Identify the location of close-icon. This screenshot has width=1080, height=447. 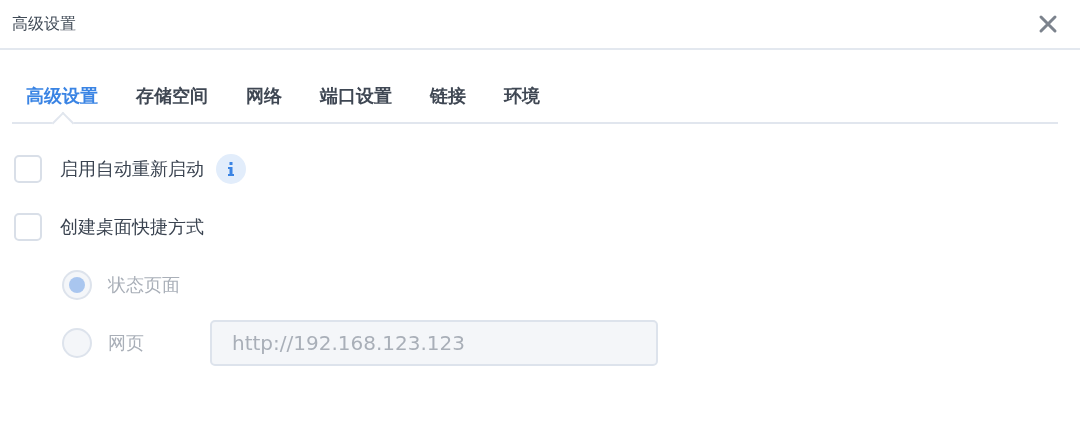
(1048, 24).